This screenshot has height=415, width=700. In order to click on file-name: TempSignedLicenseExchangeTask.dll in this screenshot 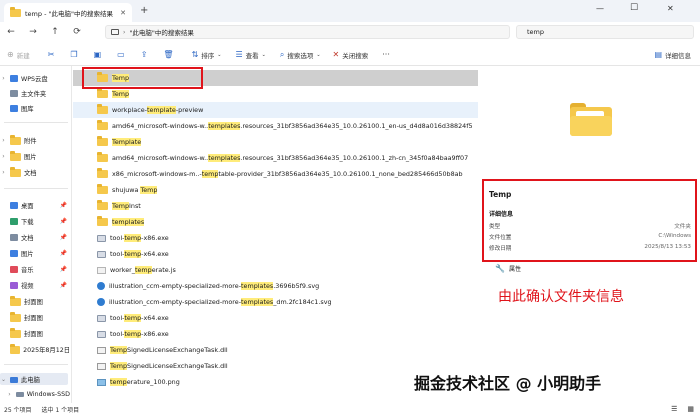, I will do `click(169, 366)`.